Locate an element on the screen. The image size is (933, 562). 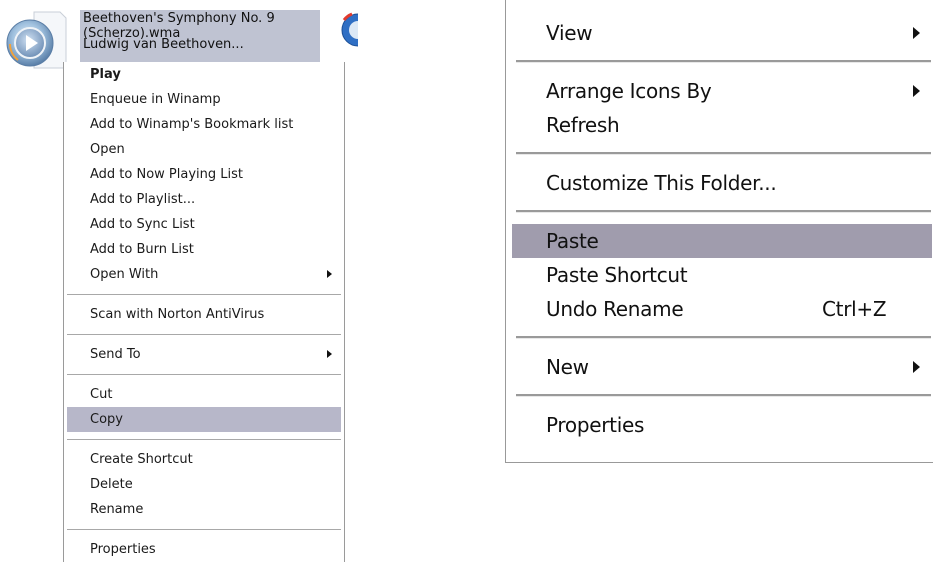
menu-item-label: Scan with Norton AntiVirus is located at coordinates (177, 314).